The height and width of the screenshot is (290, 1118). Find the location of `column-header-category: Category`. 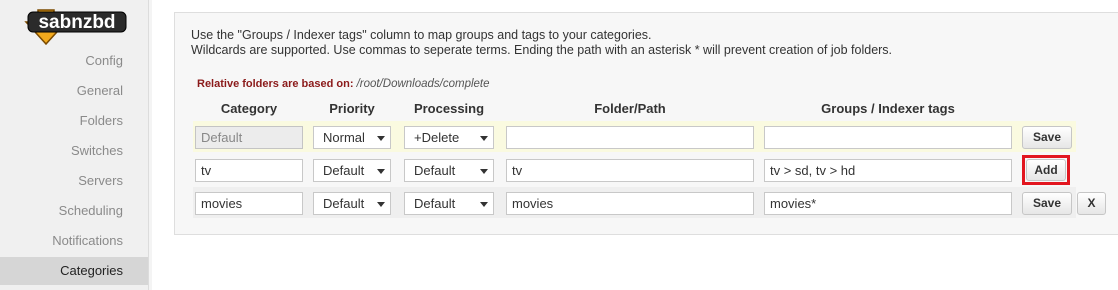

column-header-category: Category is located at coordinates (249, 108).